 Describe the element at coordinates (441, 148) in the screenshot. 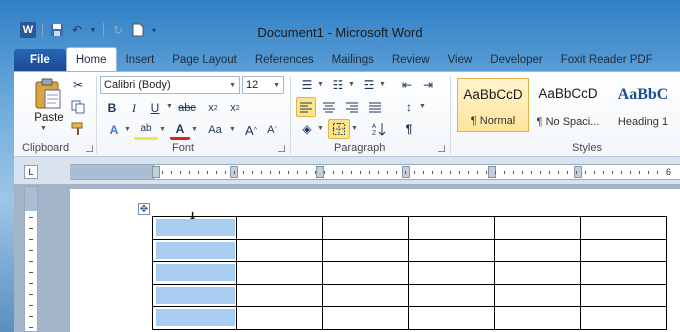

I see `paragraph-launcher-icon` at that location.